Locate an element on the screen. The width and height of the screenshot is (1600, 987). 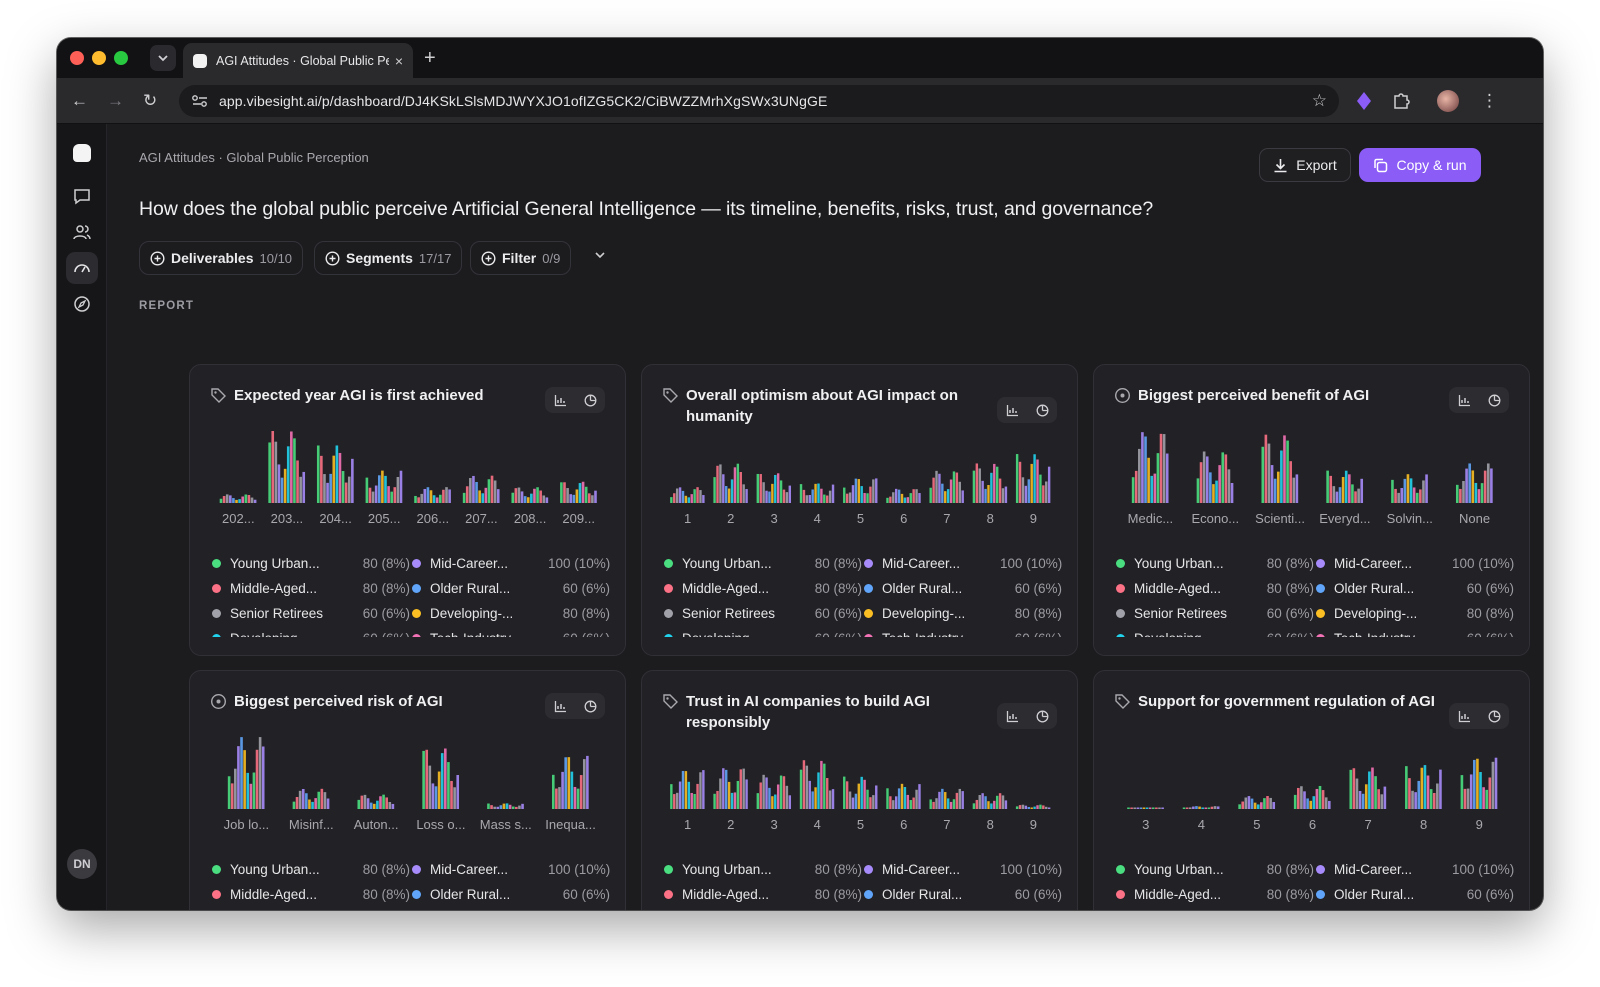
expand-filters-chevron-icon is located at coordinates (600, 255).